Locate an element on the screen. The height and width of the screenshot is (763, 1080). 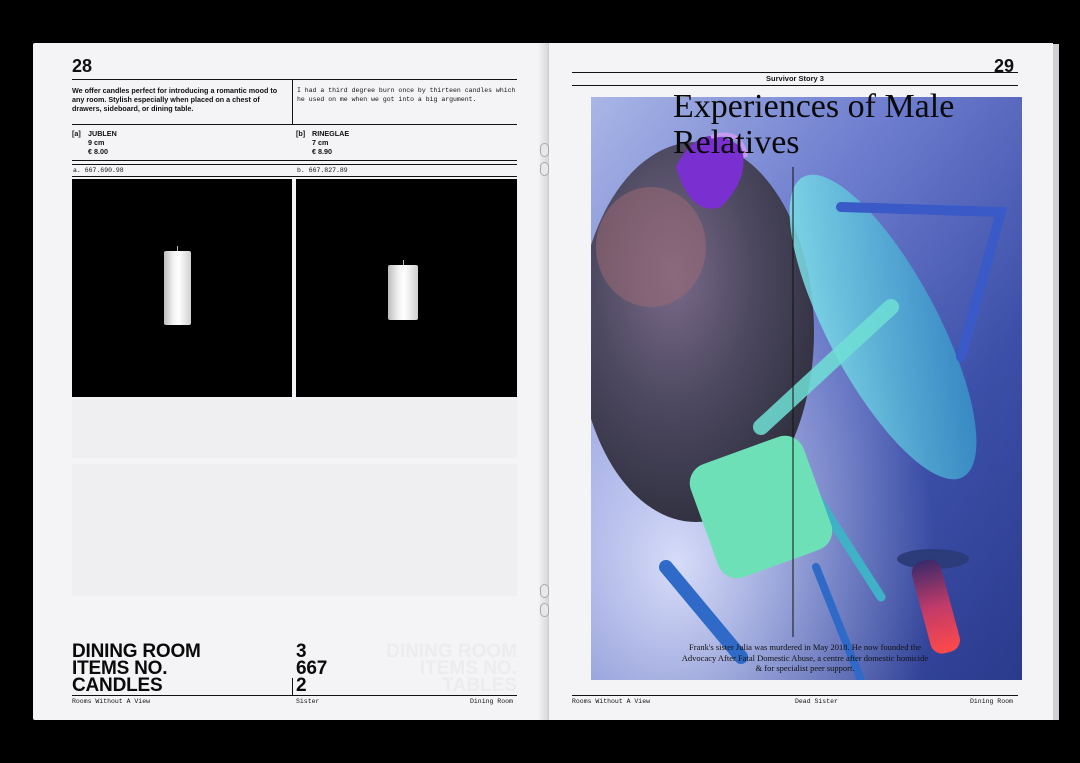
left-footer-title: Rooms Without A View is located at coordinates (111, 701).